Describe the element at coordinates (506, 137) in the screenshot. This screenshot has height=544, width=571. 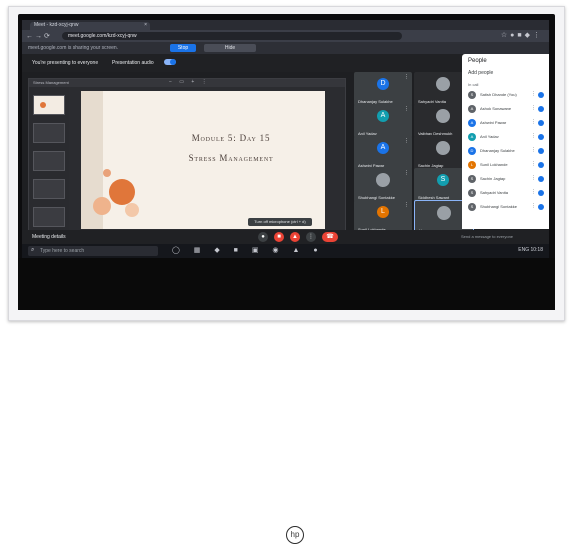
I see `people-list-item: A Anil Yadav ⋮` at that location.